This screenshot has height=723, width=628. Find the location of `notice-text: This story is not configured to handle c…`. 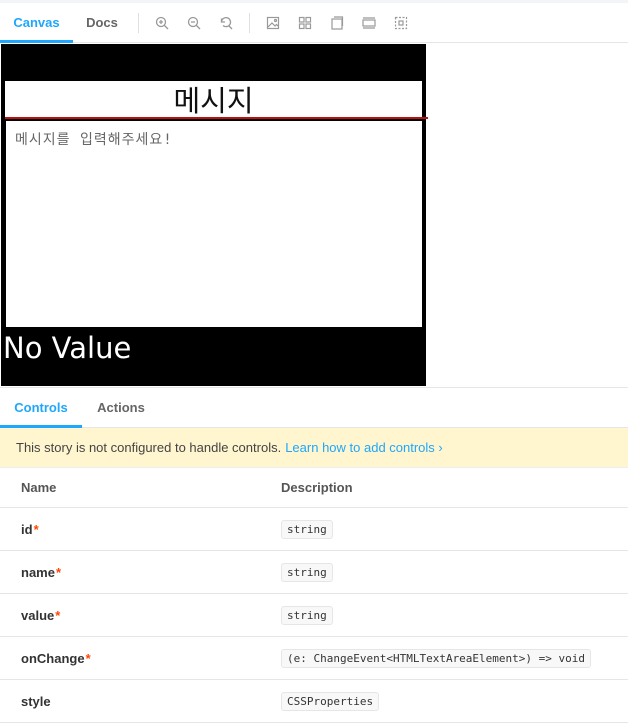

notice-text: This story is not configured to handle c… is located at coordinates (149, 447).